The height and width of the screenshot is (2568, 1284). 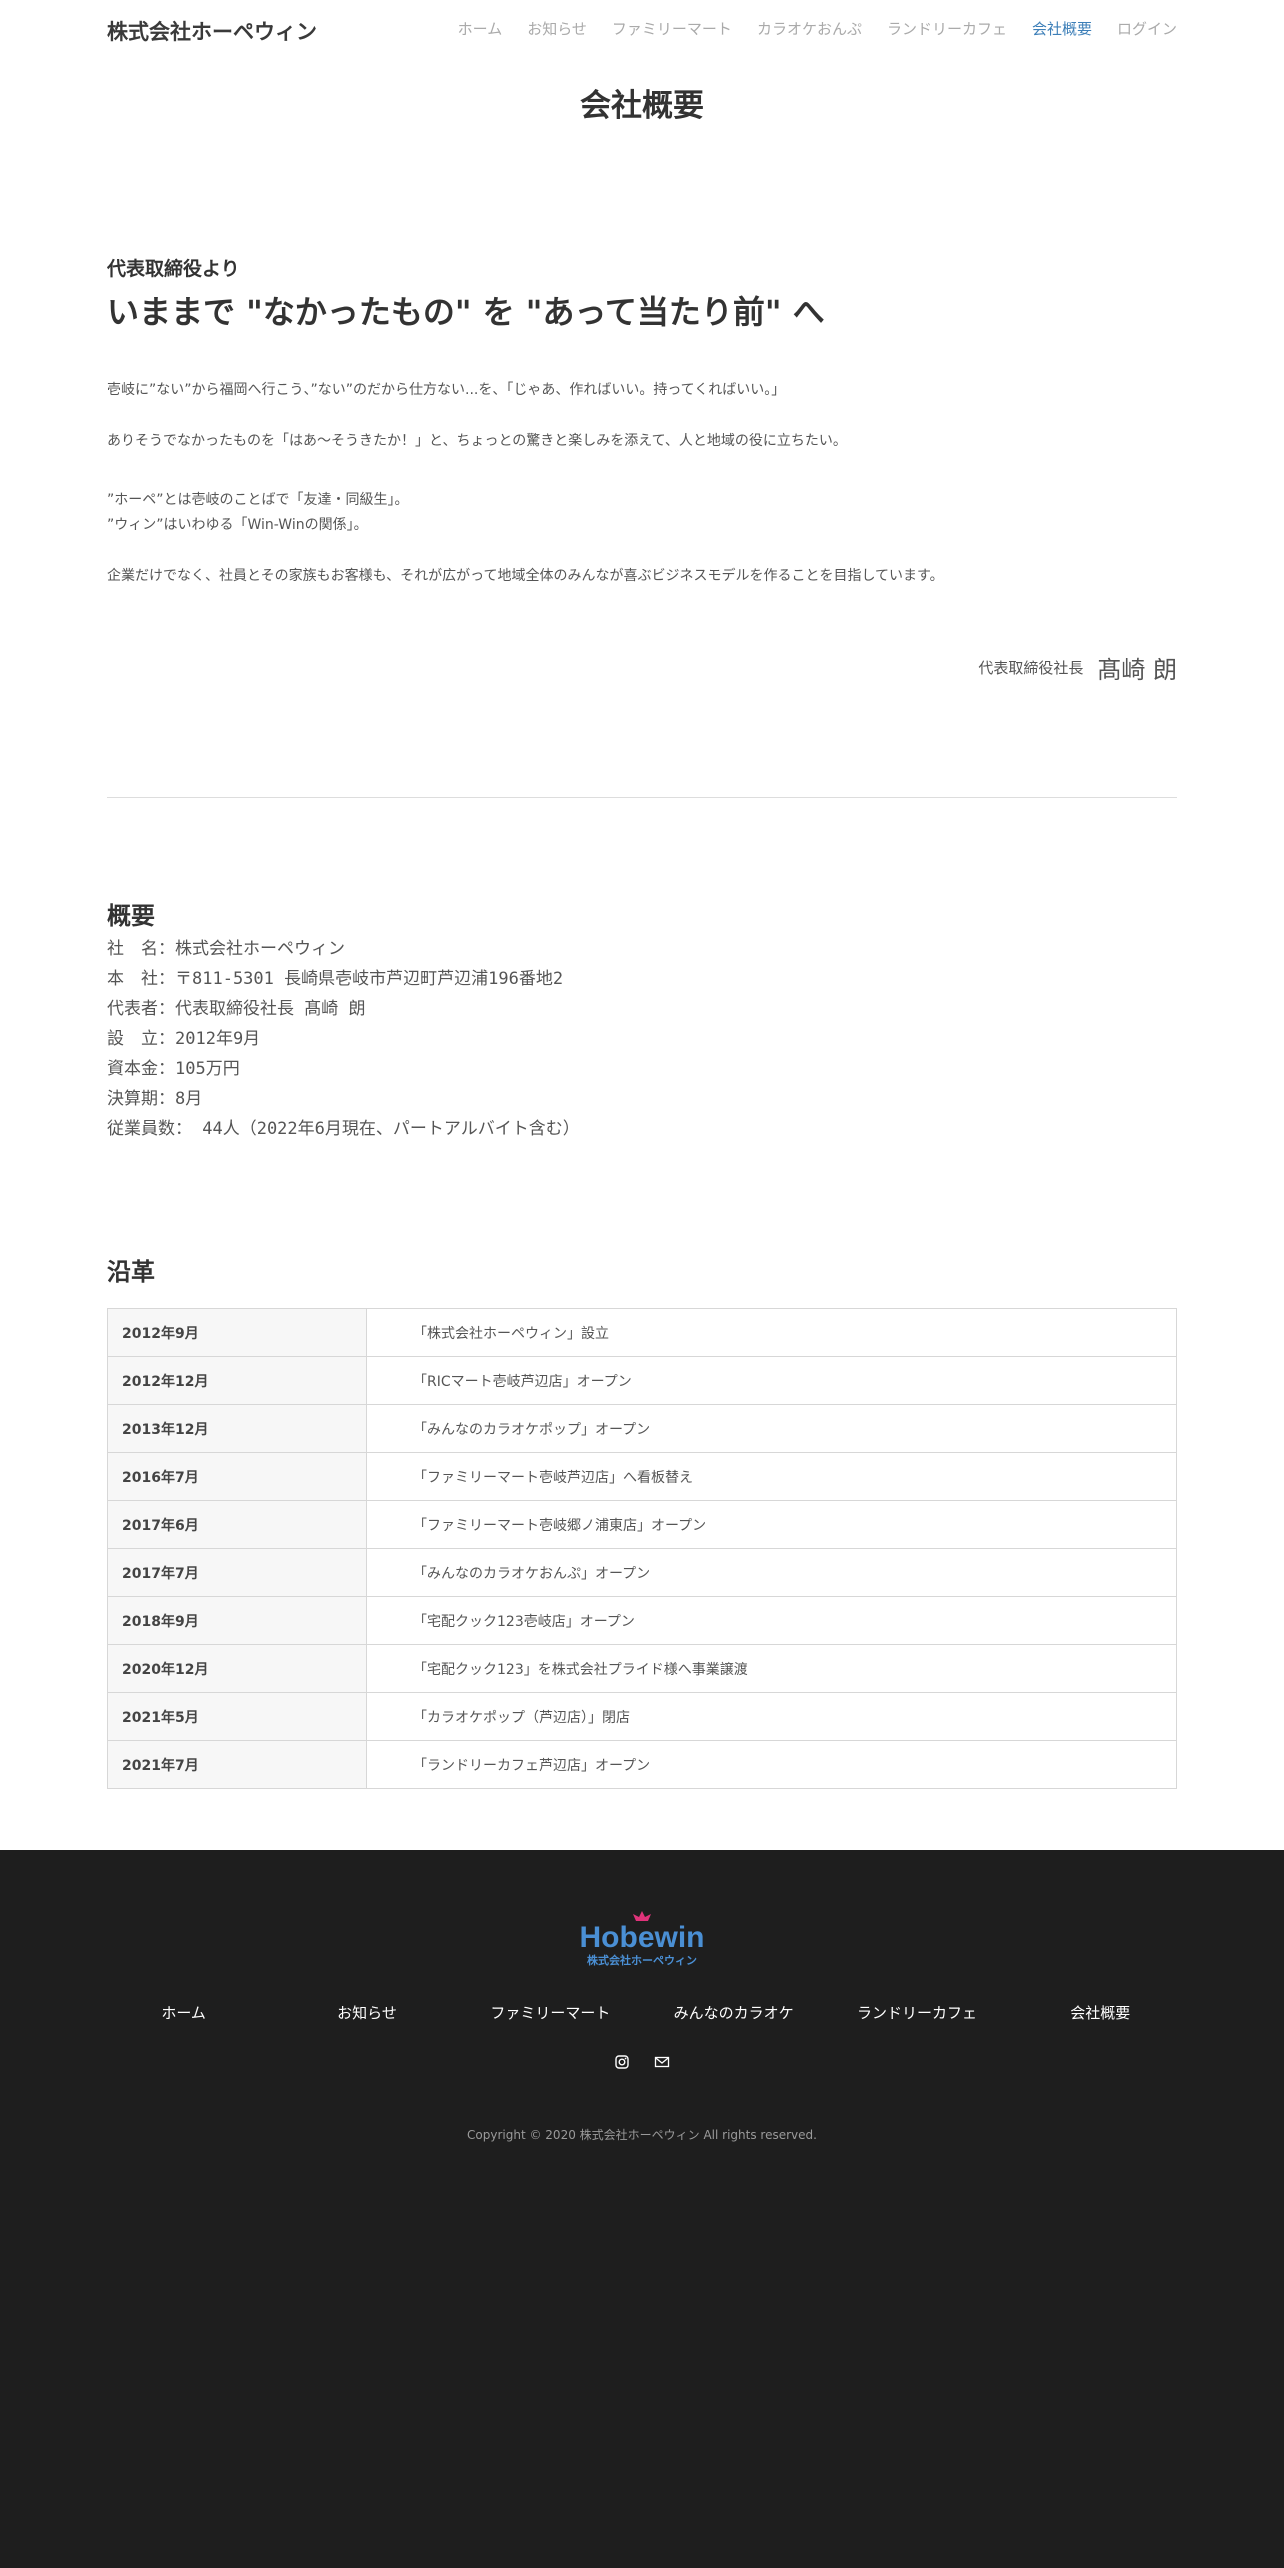 What do you see at coordinates (672, 28) in the screenshot?
I see `nav-familymart: ファミリーマート` at bounding box center [672, 28].